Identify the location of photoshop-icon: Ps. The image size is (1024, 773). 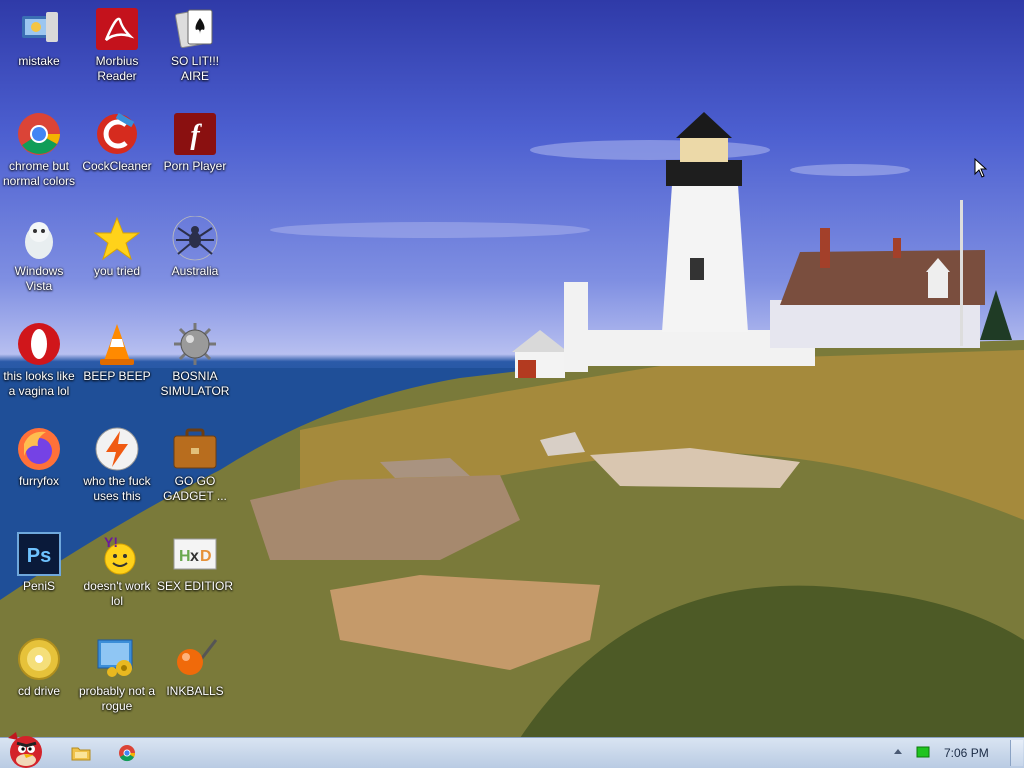
(39, 554).